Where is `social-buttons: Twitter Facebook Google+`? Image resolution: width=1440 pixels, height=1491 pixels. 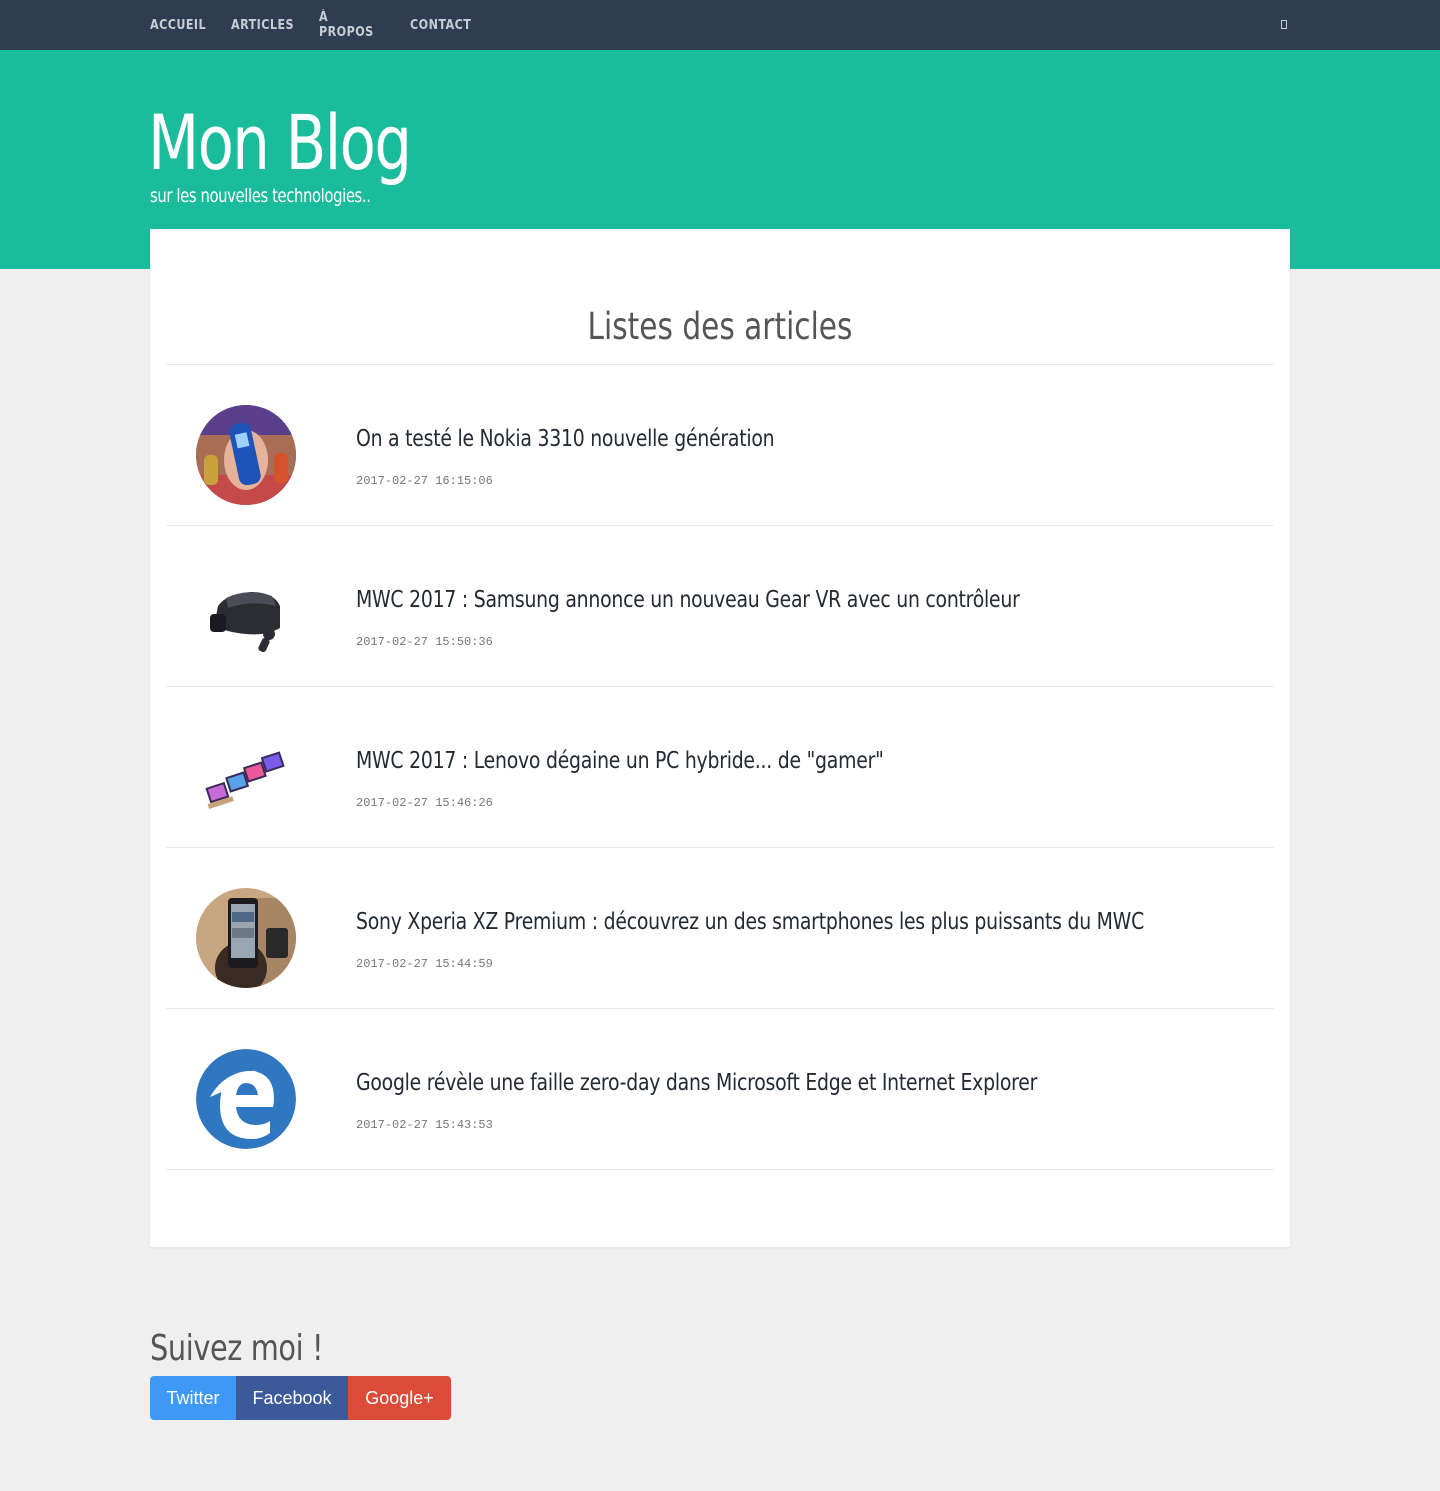 social-buttons: Twitter Facebook Google+ is located at coordinates (300, 1398).